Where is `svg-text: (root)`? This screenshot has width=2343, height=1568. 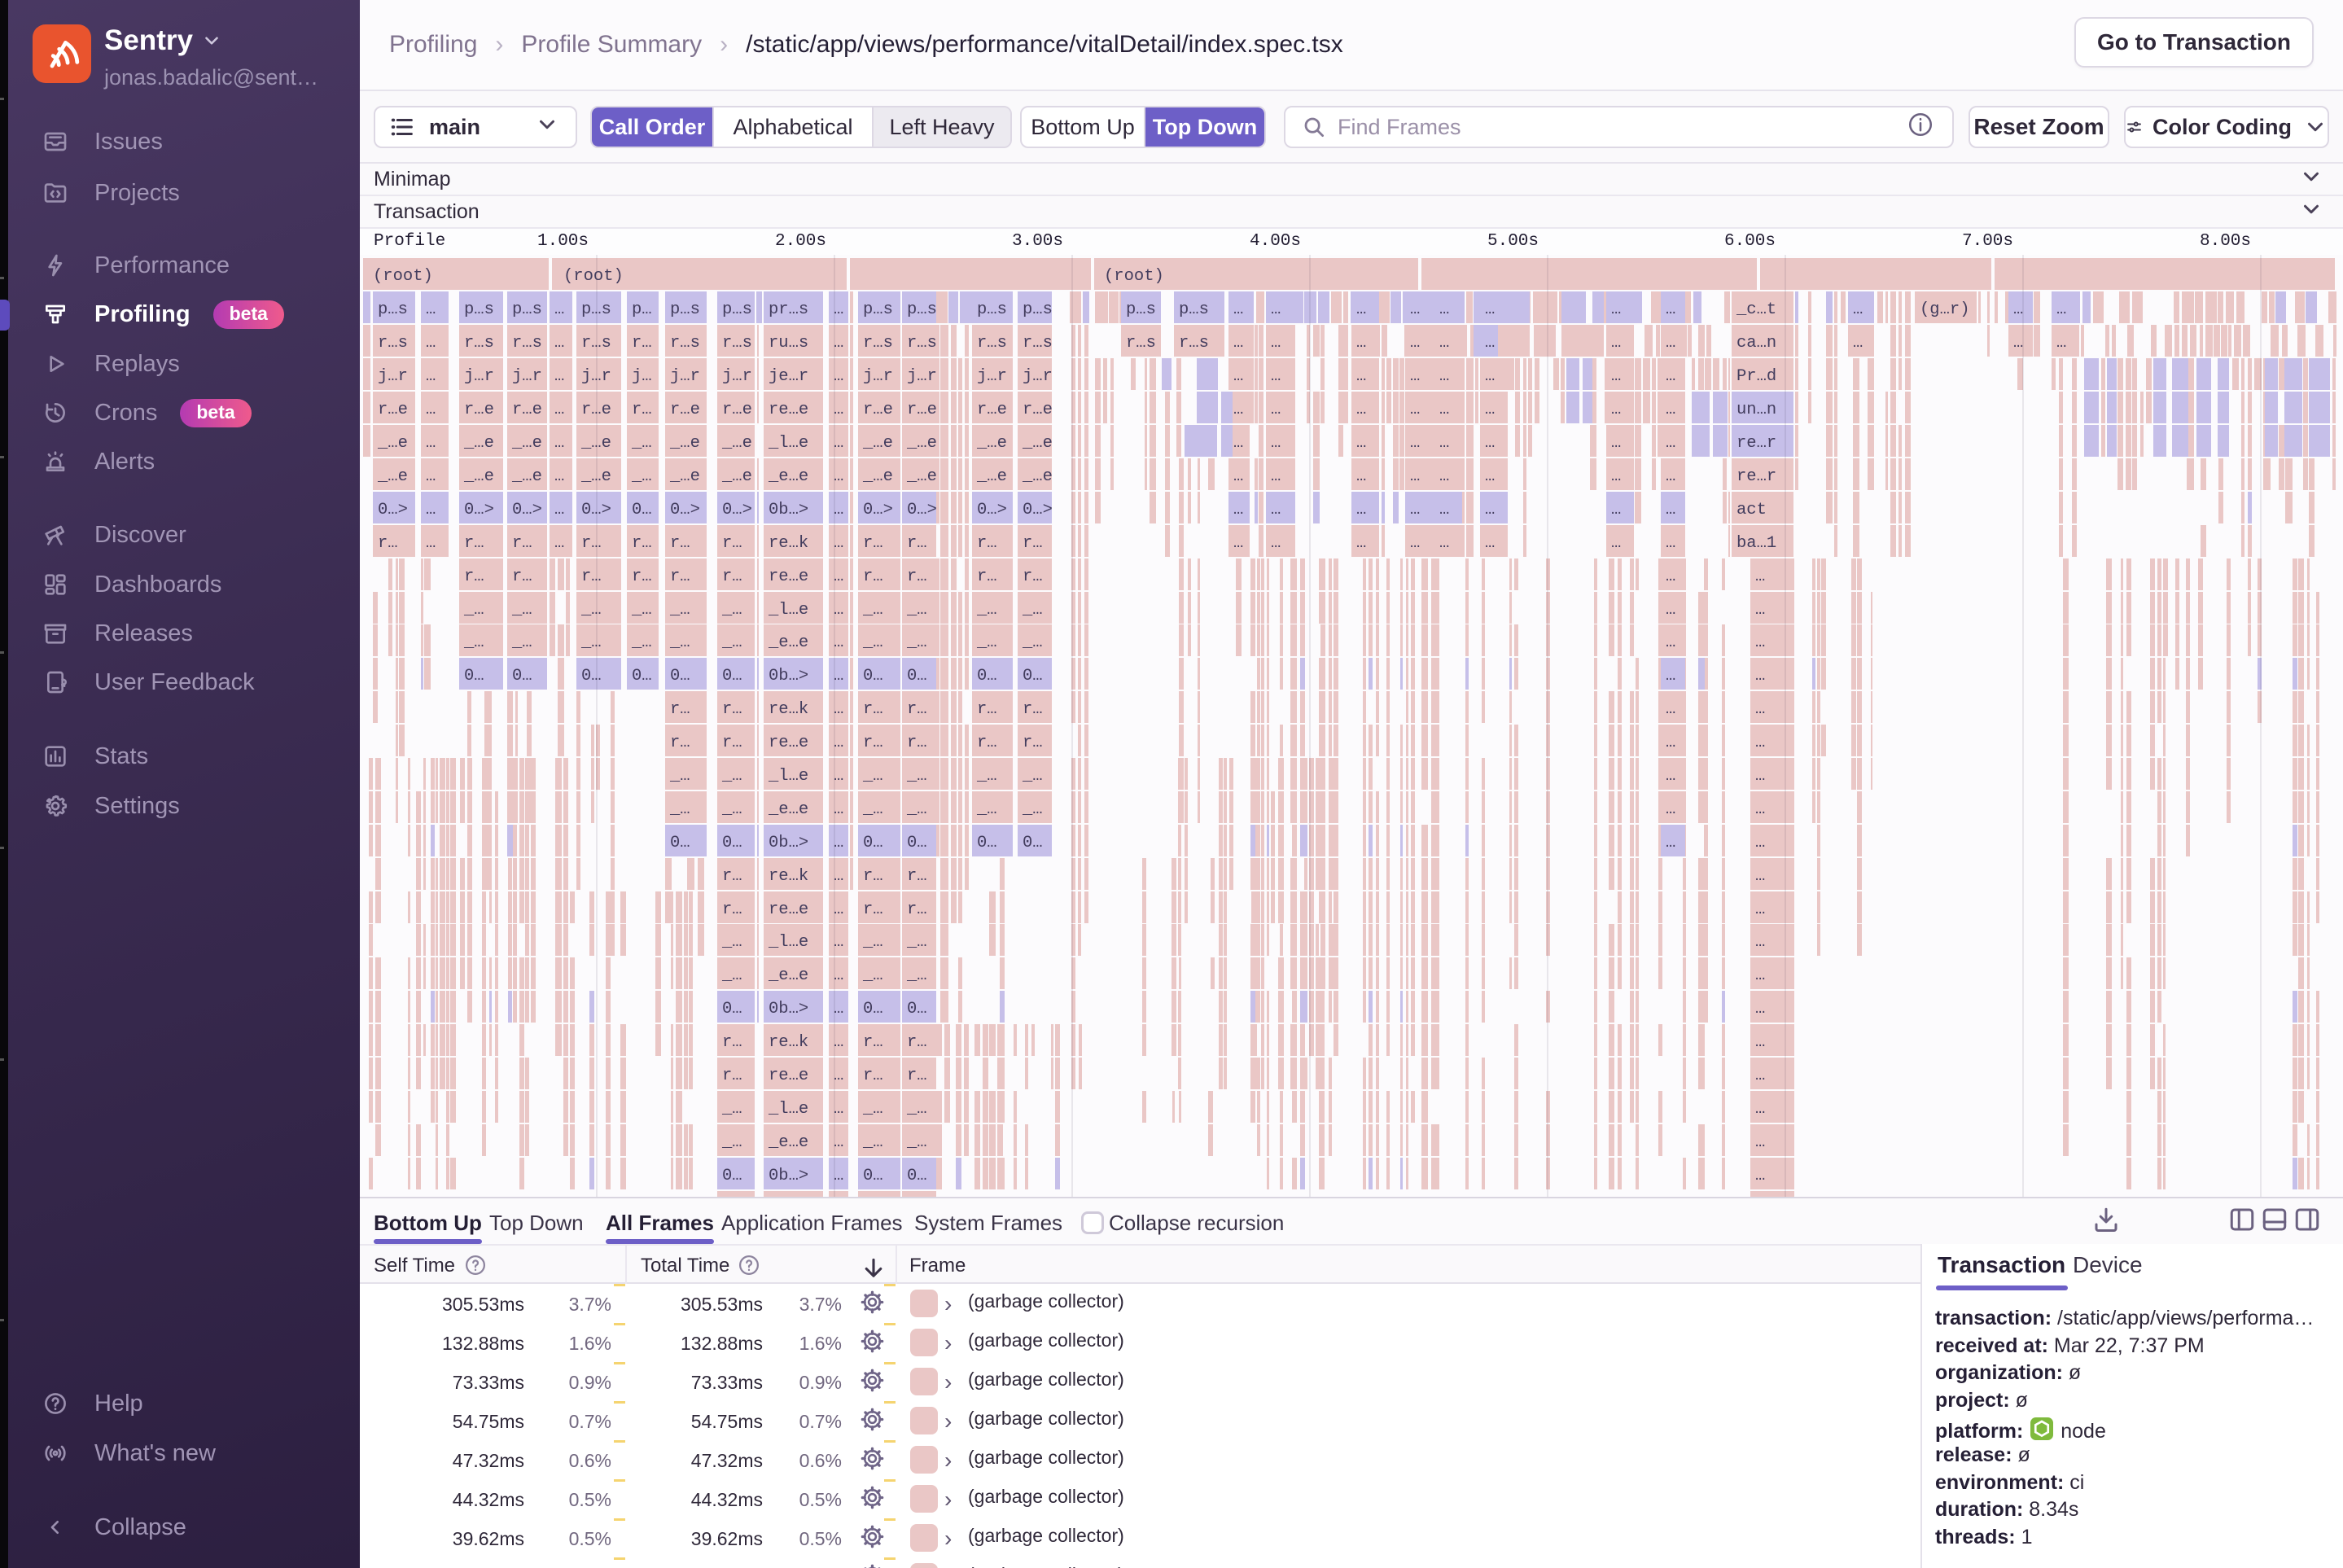 svg-text: (root) is located at coordinates (1134, 276).